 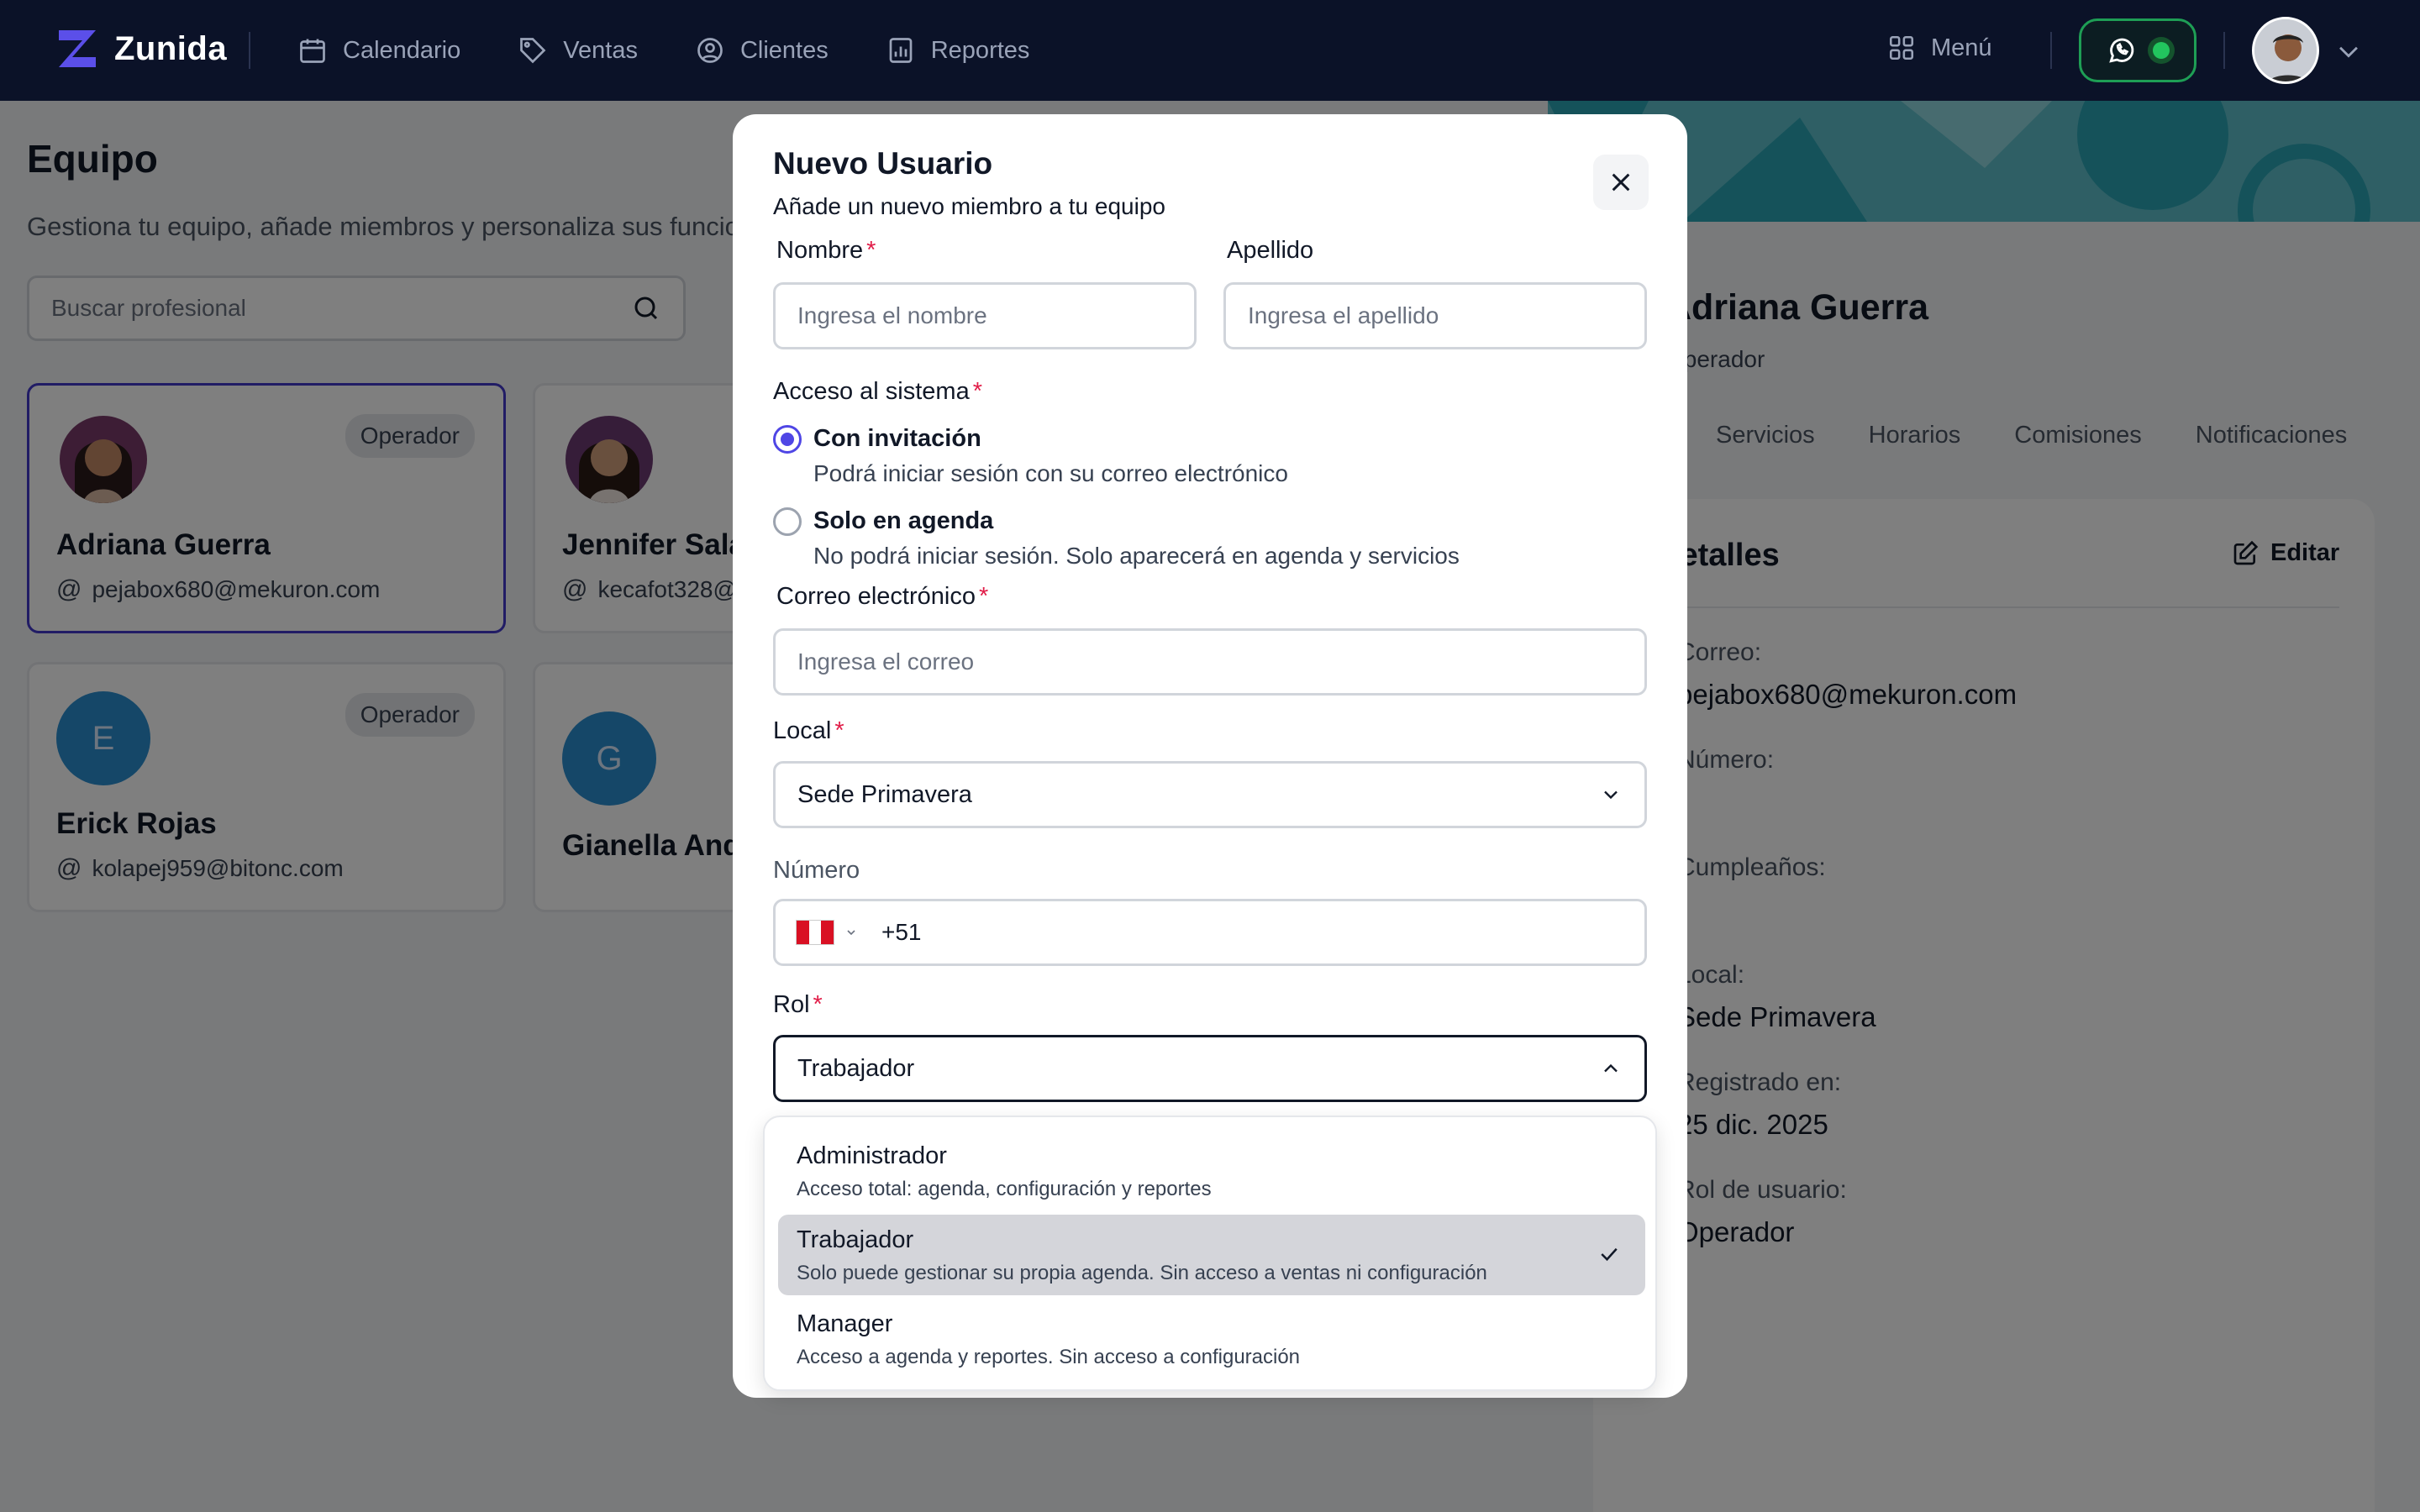 What do you see at coordinates (600, 50) in the screenshot?
I see `nav-label: Ventas` at bounding box center [600, 50].